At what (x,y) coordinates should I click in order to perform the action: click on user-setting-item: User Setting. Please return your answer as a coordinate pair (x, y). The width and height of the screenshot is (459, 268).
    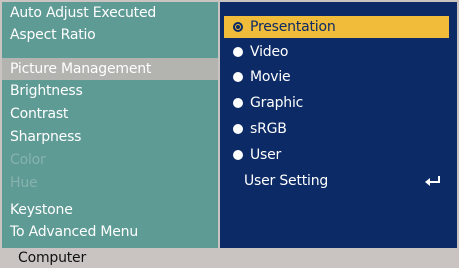
    Looking at the image, I should click on (286, 181).